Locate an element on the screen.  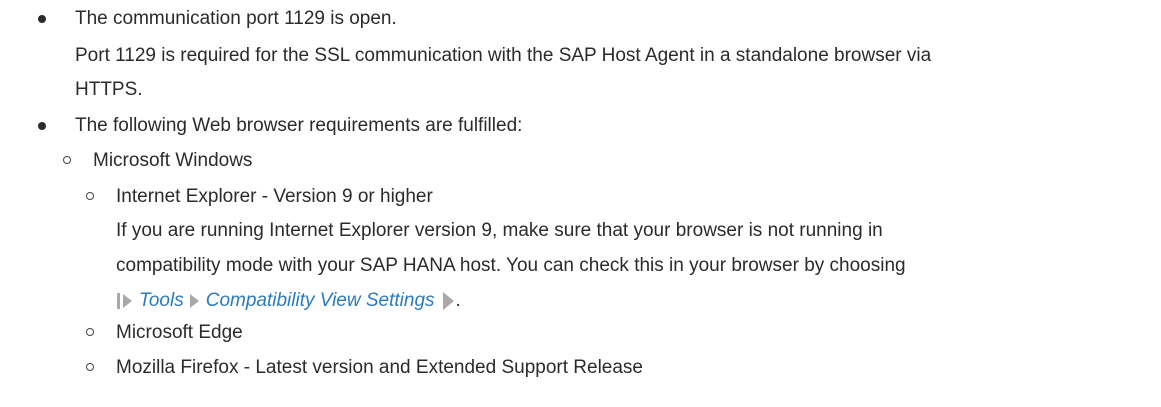
port-open-text: The communication port 1129 is open. is located at coordinates (236, 18).